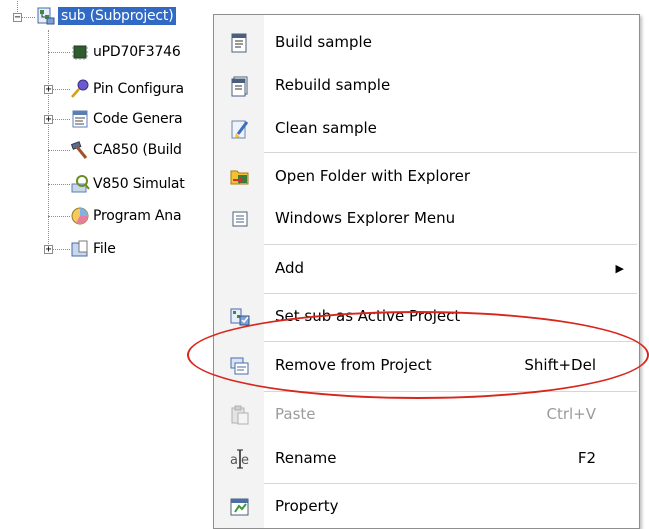  I want to click on build-icon, so click(240, 43).